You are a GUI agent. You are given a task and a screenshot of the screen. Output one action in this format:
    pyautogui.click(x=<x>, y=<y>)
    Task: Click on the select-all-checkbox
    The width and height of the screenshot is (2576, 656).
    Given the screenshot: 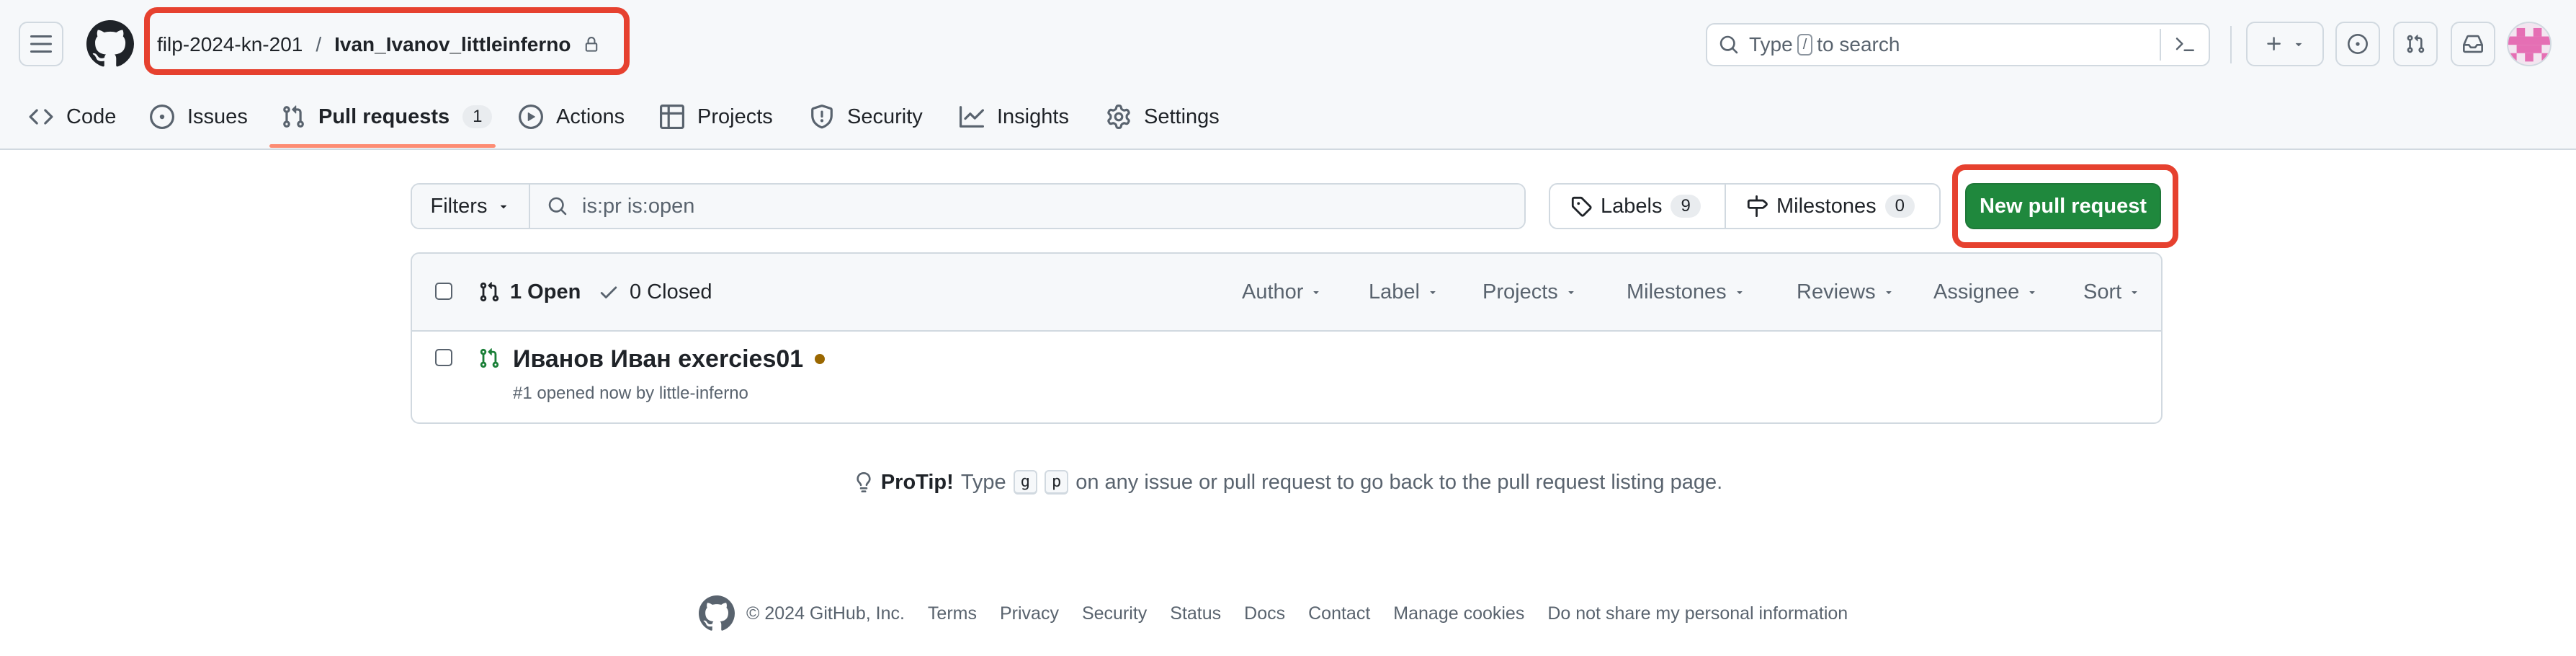 What is the action you would take?
    pyautogui.click(x=443, y=291)
    